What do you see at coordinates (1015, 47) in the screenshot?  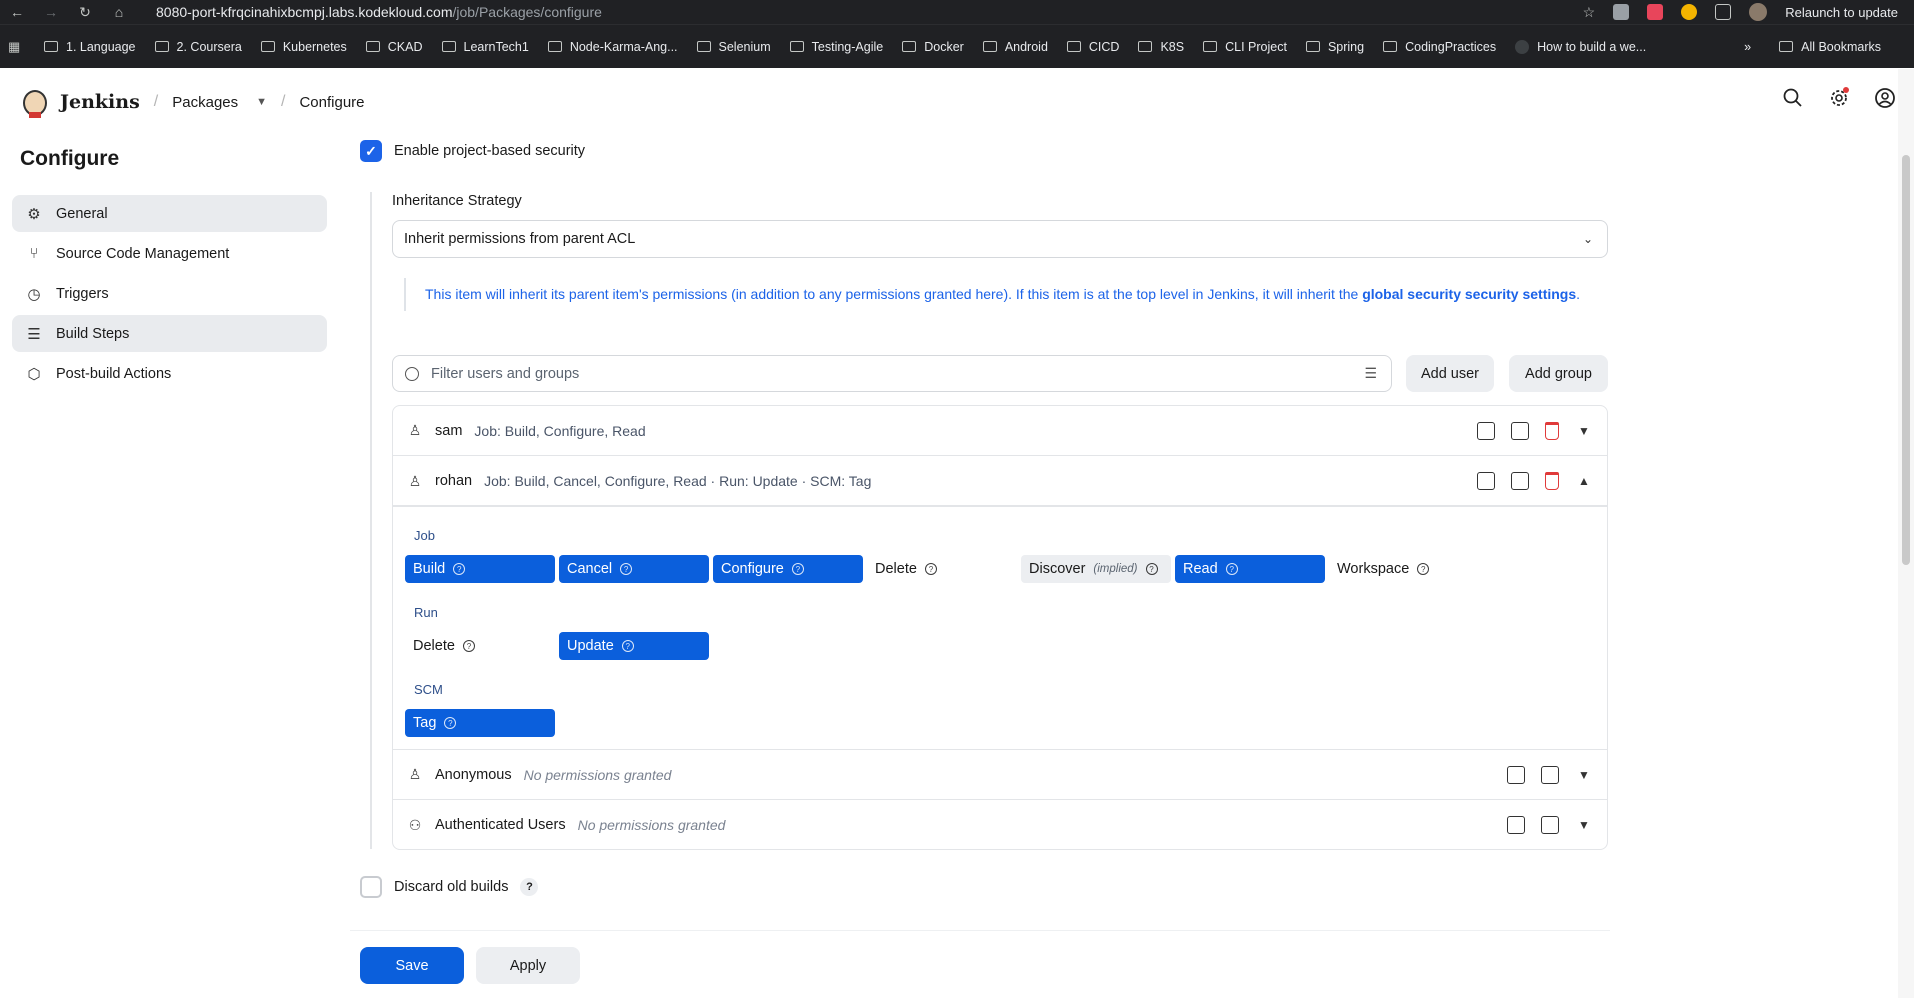 I see `bookmark-folder: Android` at bounding box center [1015, 47].